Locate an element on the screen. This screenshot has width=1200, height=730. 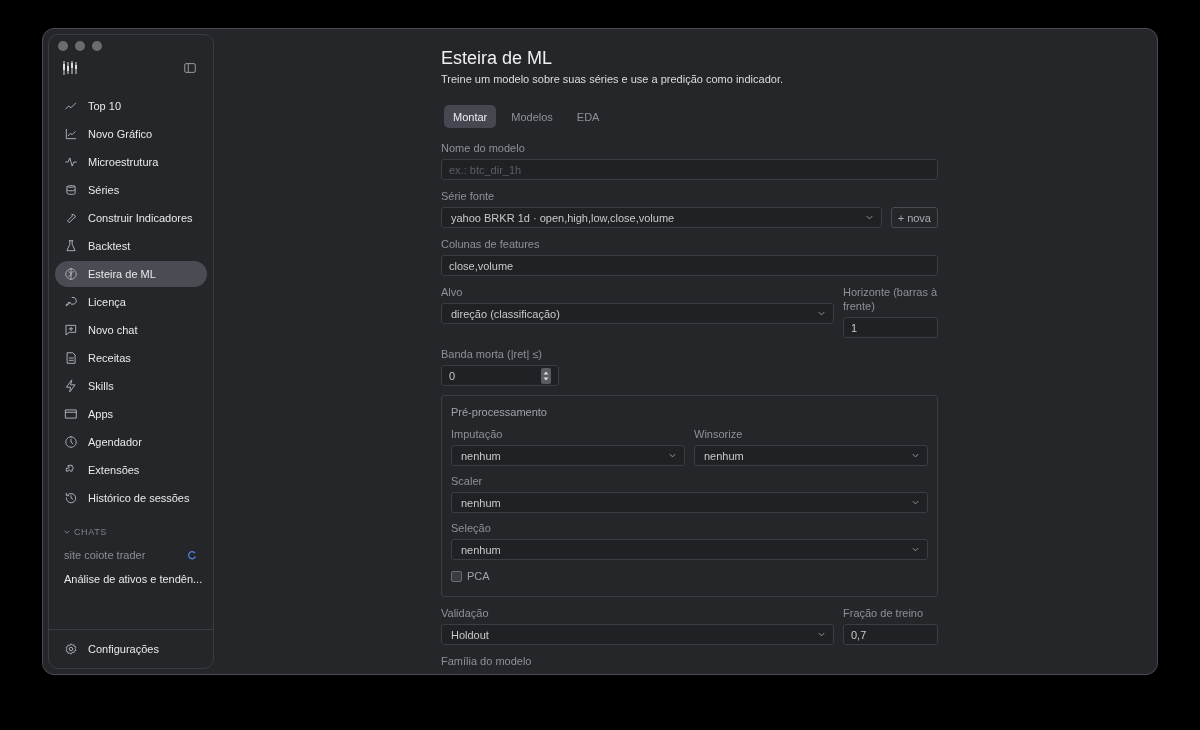
lightning-icon is located at coordinates (71, 386).